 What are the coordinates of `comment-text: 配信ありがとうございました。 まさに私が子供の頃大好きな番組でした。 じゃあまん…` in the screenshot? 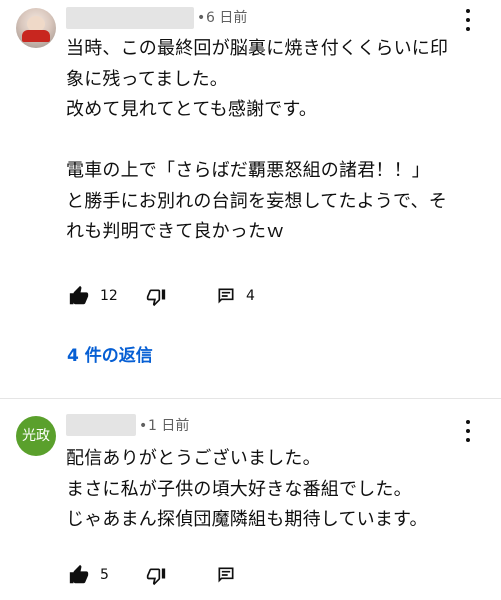 It's located at (247, 489).